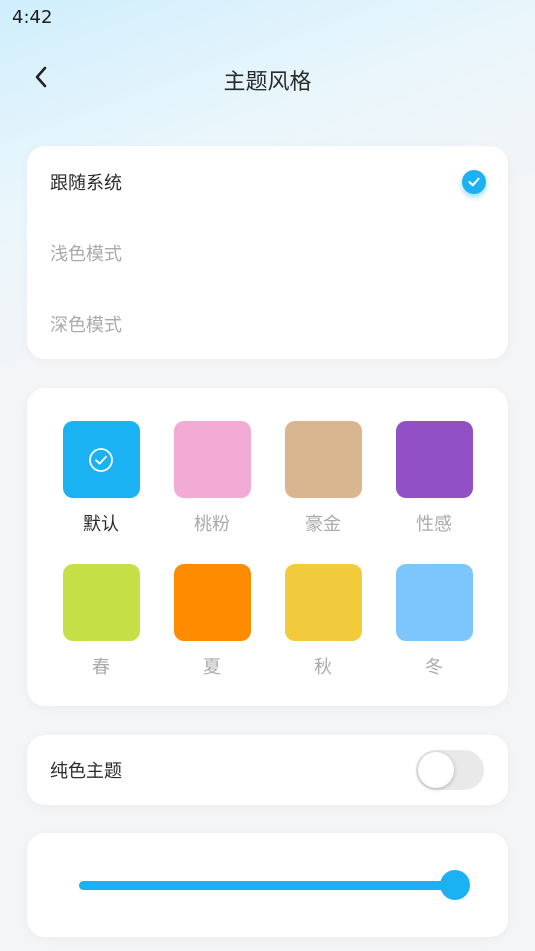  I want to click on slider-thumb, so click(455, 885).